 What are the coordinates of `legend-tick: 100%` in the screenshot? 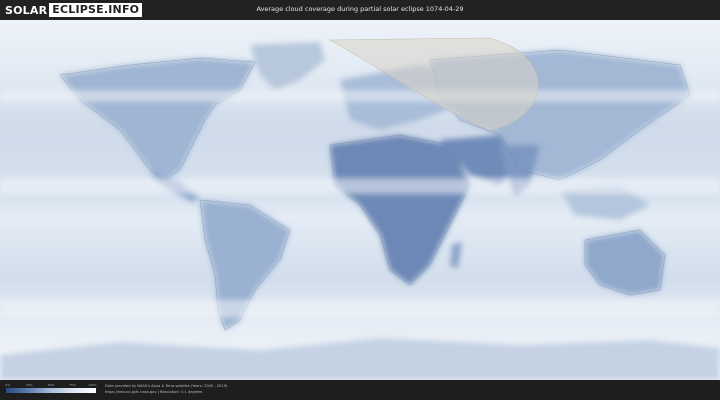 It's located at (92, 385).